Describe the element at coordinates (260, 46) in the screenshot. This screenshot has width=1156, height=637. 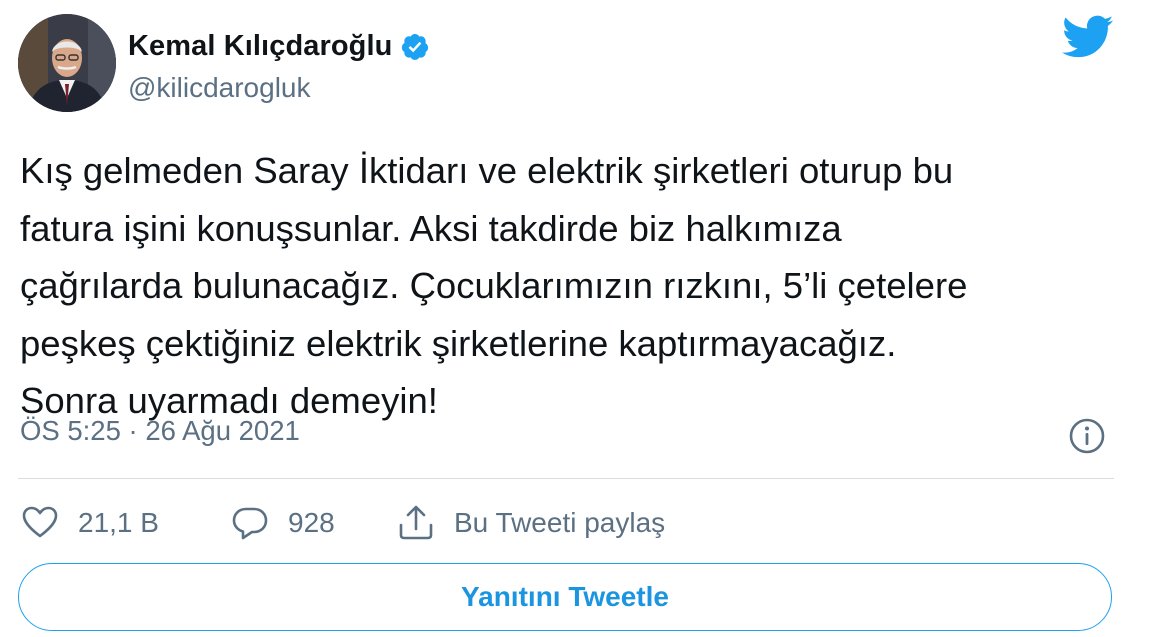
I see `author-display-name: Kemal Kılıçdaroğlu` at that location.